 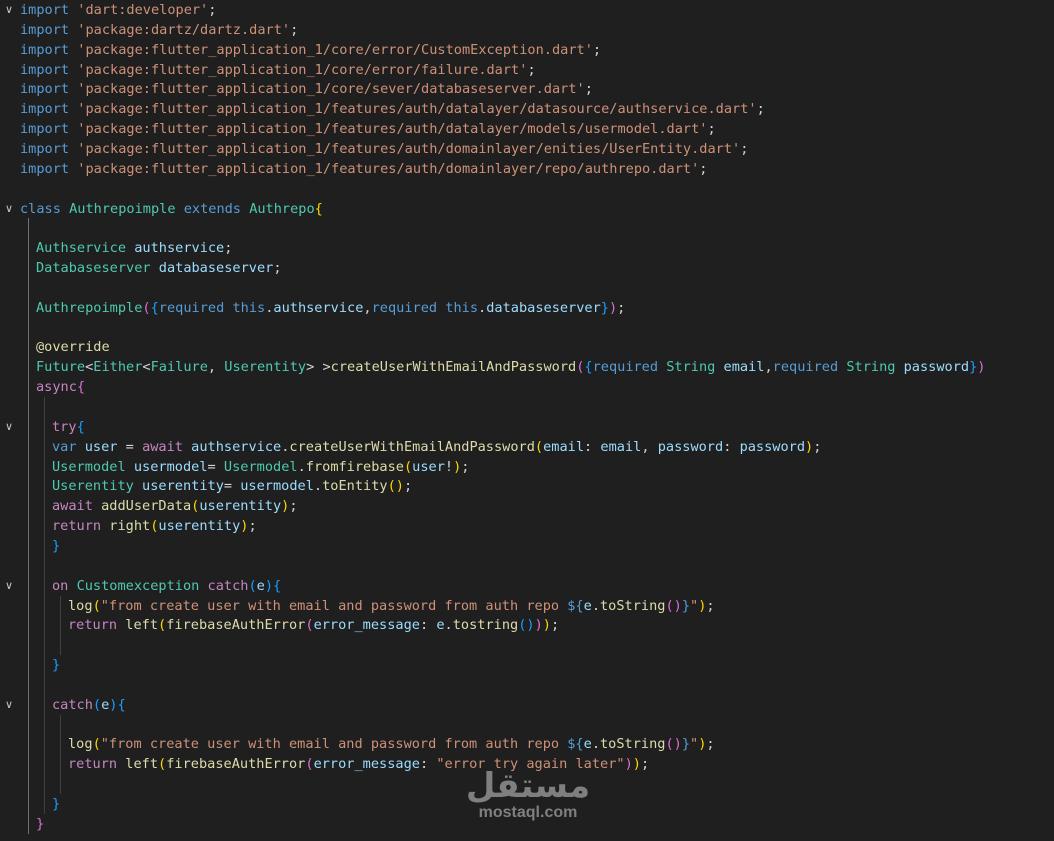 What do you see at coordinates (527, 387) in the screenshot?
I see `code-line: async{` at bounding box center [527, 387].